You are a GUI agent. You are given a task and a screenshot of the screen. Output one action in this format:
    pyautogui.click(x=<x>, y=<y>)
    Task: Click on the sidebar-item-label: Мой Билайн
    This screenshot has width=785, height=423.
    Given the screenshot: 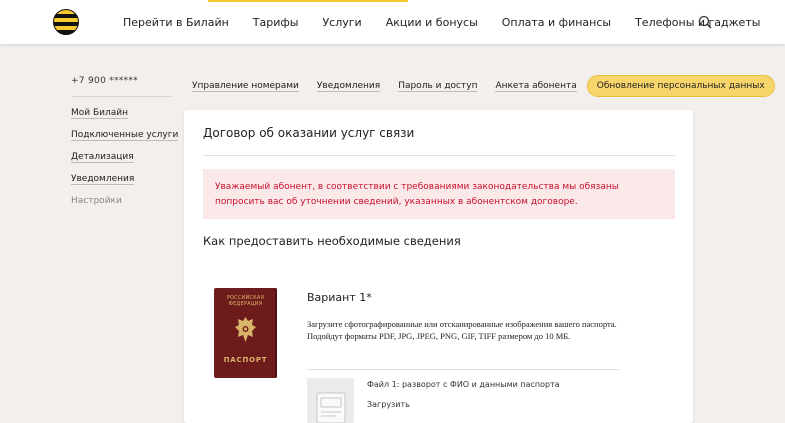 What is the action you would take?
    pyautogui.click(x=100, y=113)
    